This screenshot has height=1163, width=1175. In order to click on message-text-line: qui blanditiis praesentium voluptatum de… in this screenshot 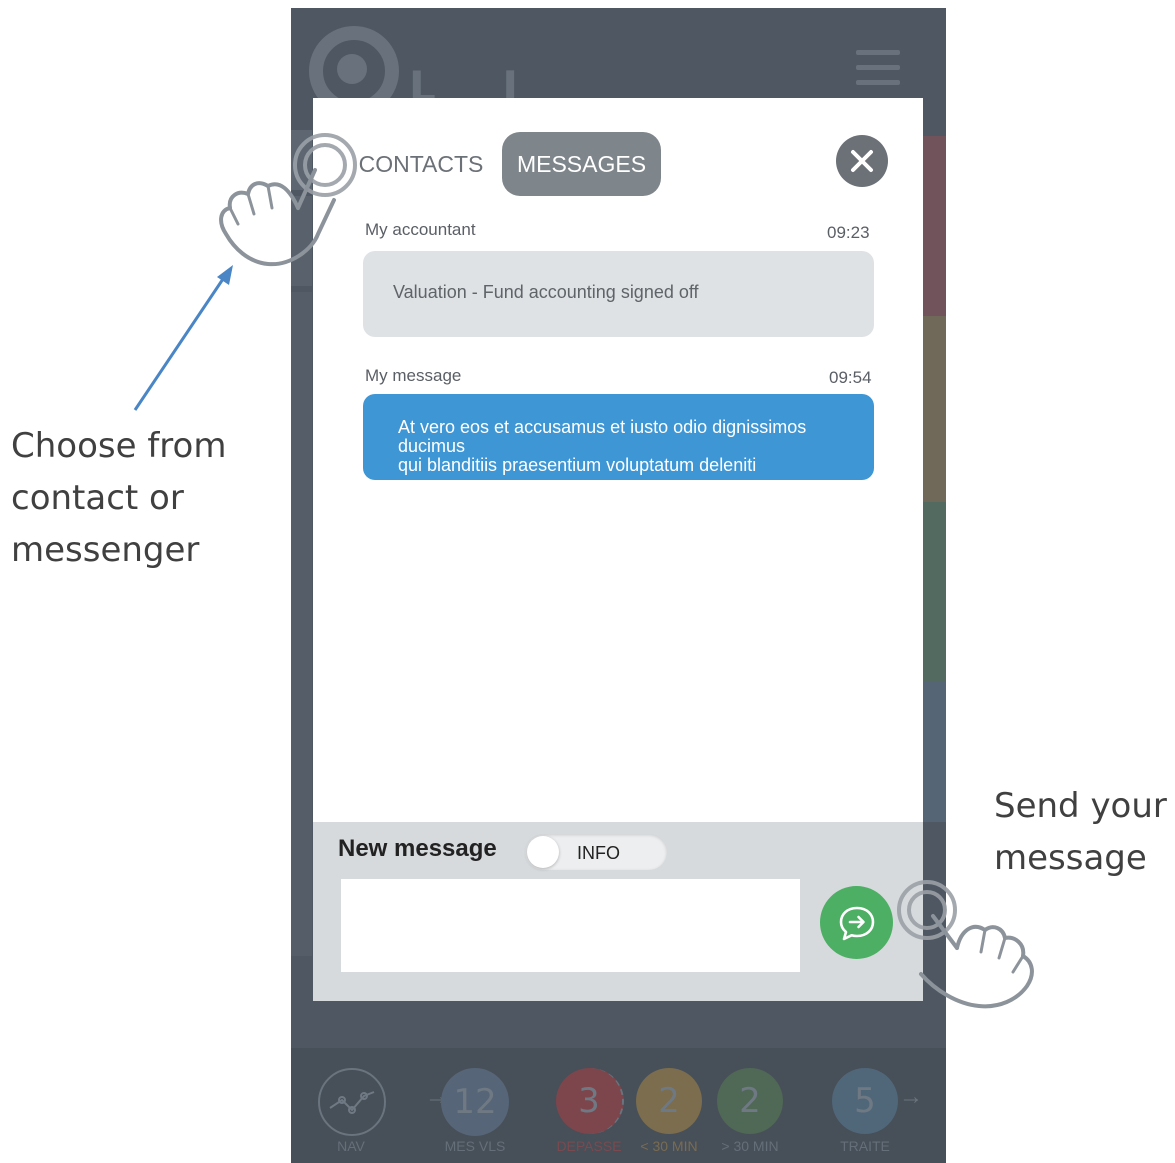, I will do `click(577, 465)`.